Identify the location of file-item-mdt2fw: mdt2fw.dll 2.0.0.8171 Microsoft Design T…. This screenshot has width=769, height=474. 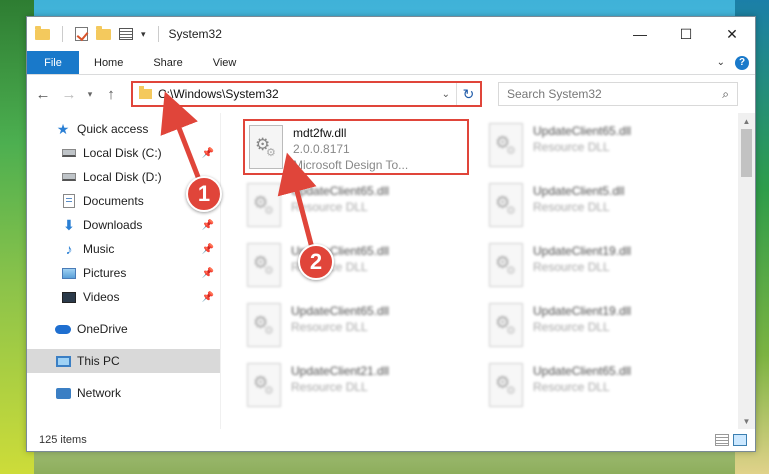
(356, 147).